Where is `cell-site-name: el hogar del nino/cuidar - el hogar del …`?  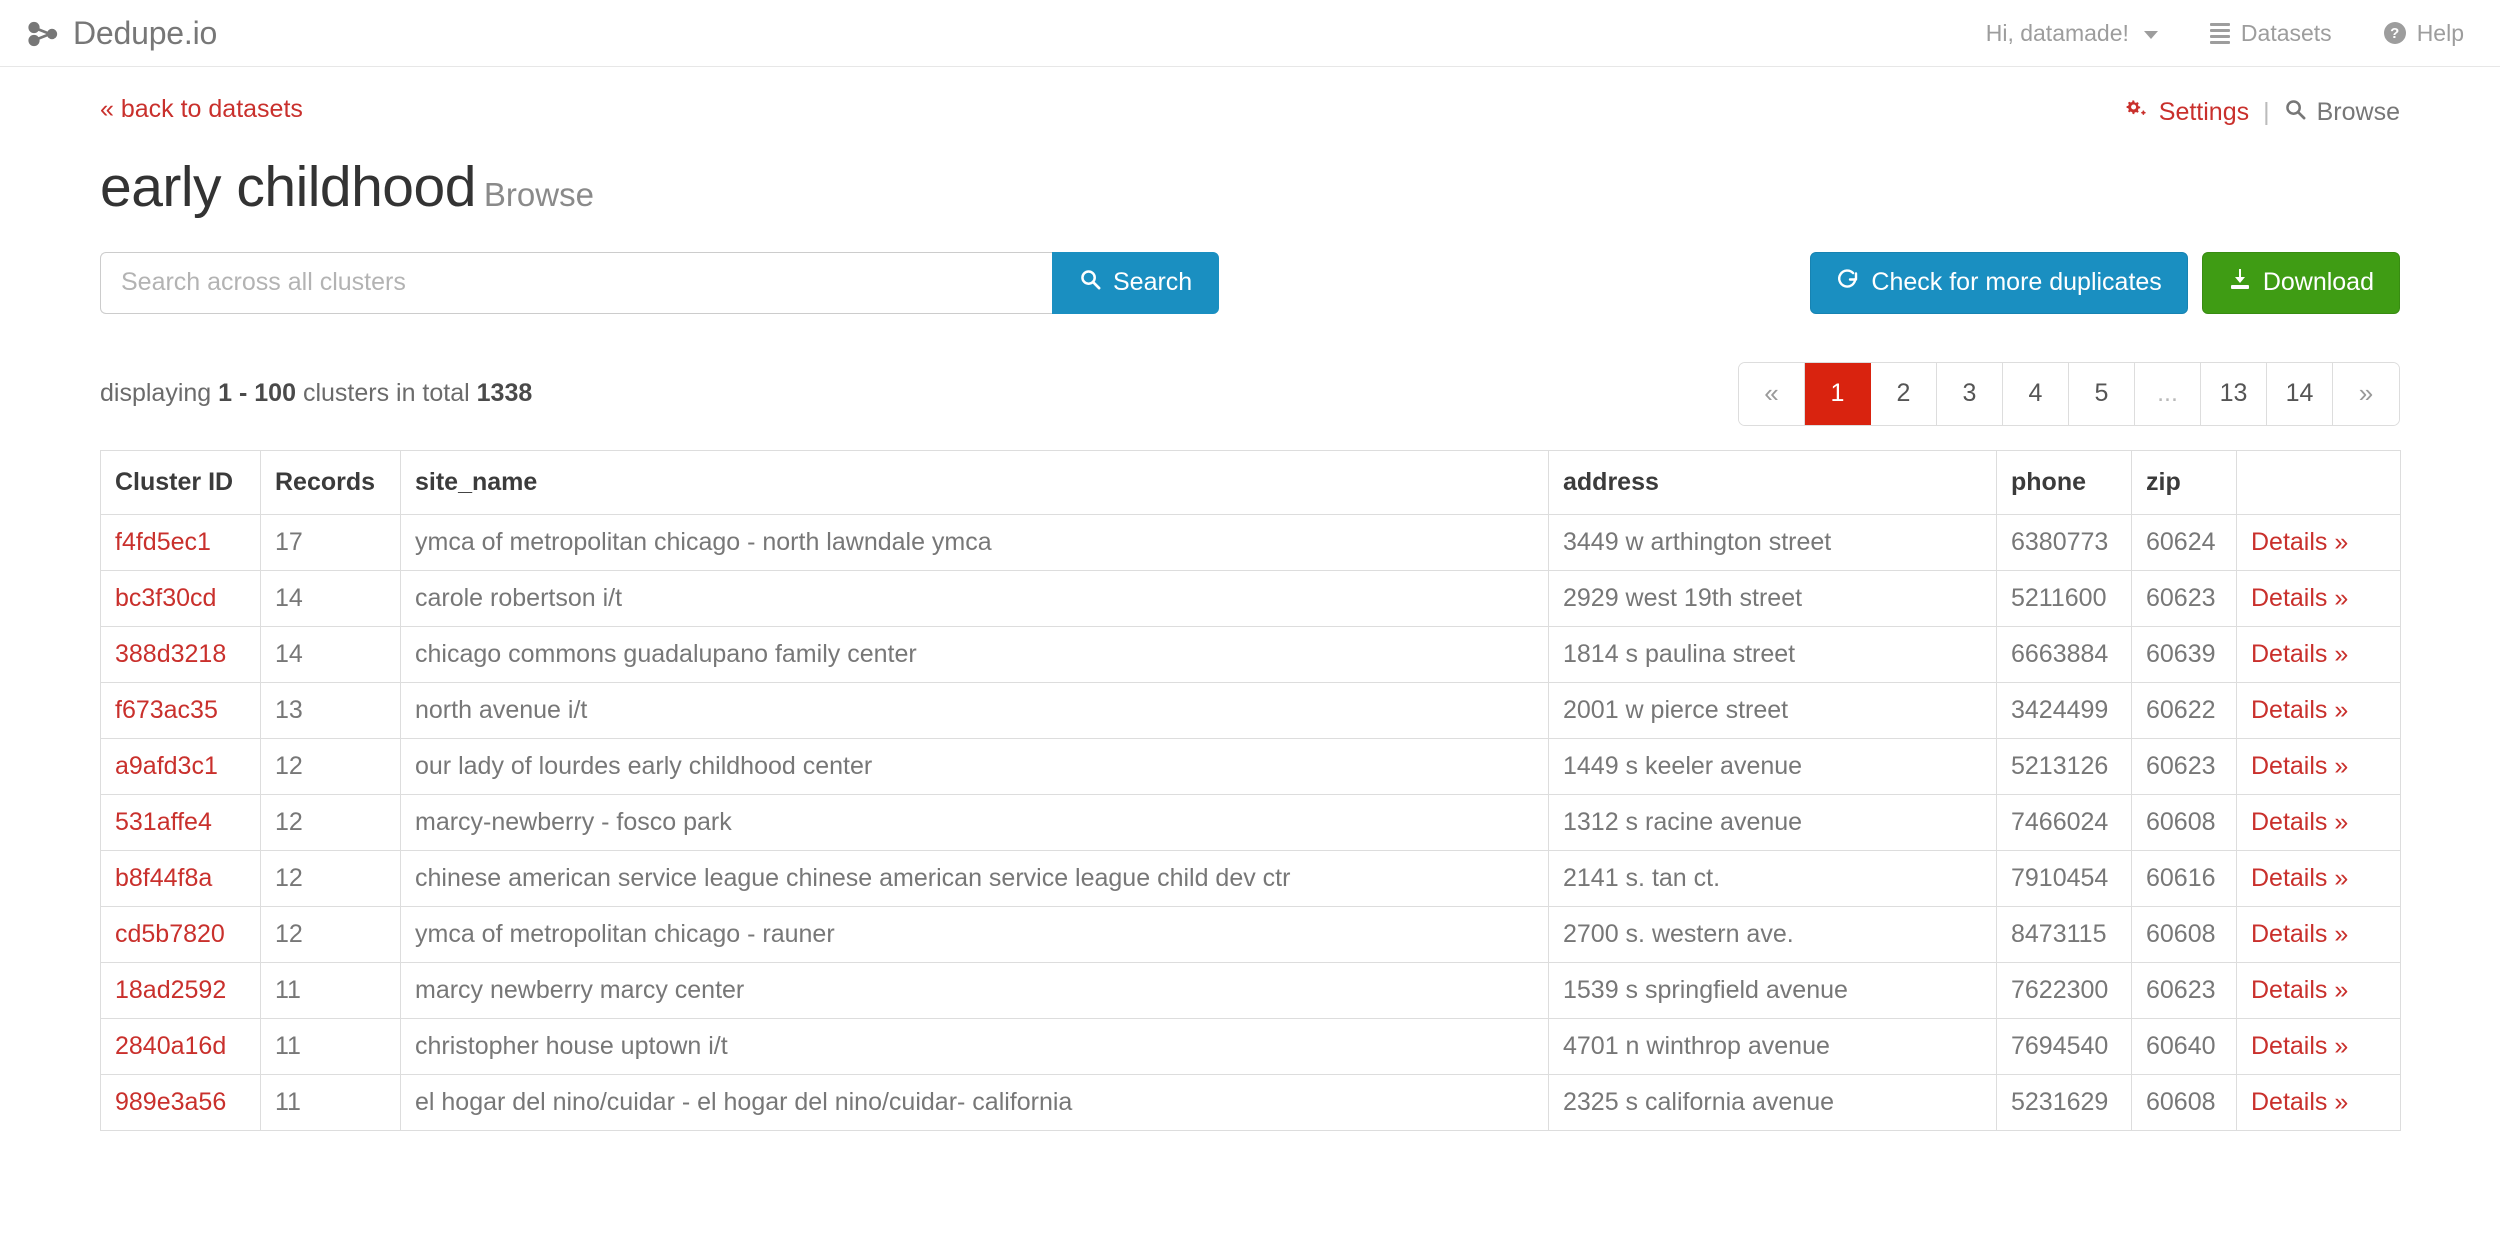 cell-site-name: el hogar del nino/cuidar - el hogar del … is located at coordinates (974, 1102).